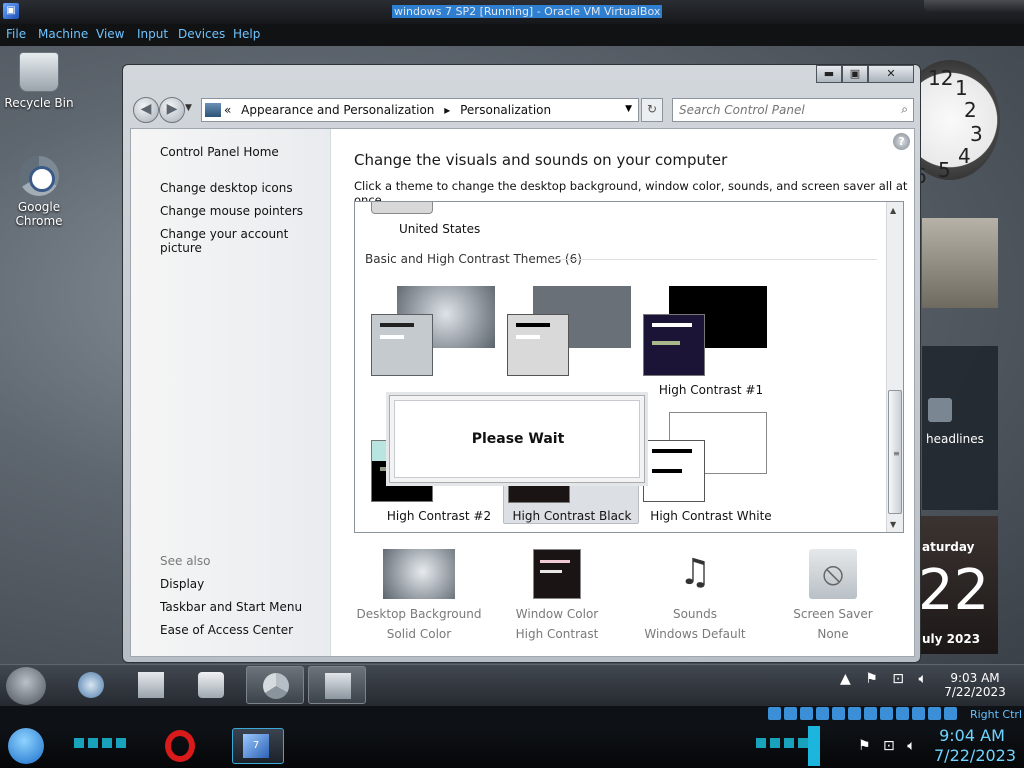 This screenshot has width=1024, height=768. I want to click on desktop-background-setting: Desktop Background Solid Color, so click(419, 595).